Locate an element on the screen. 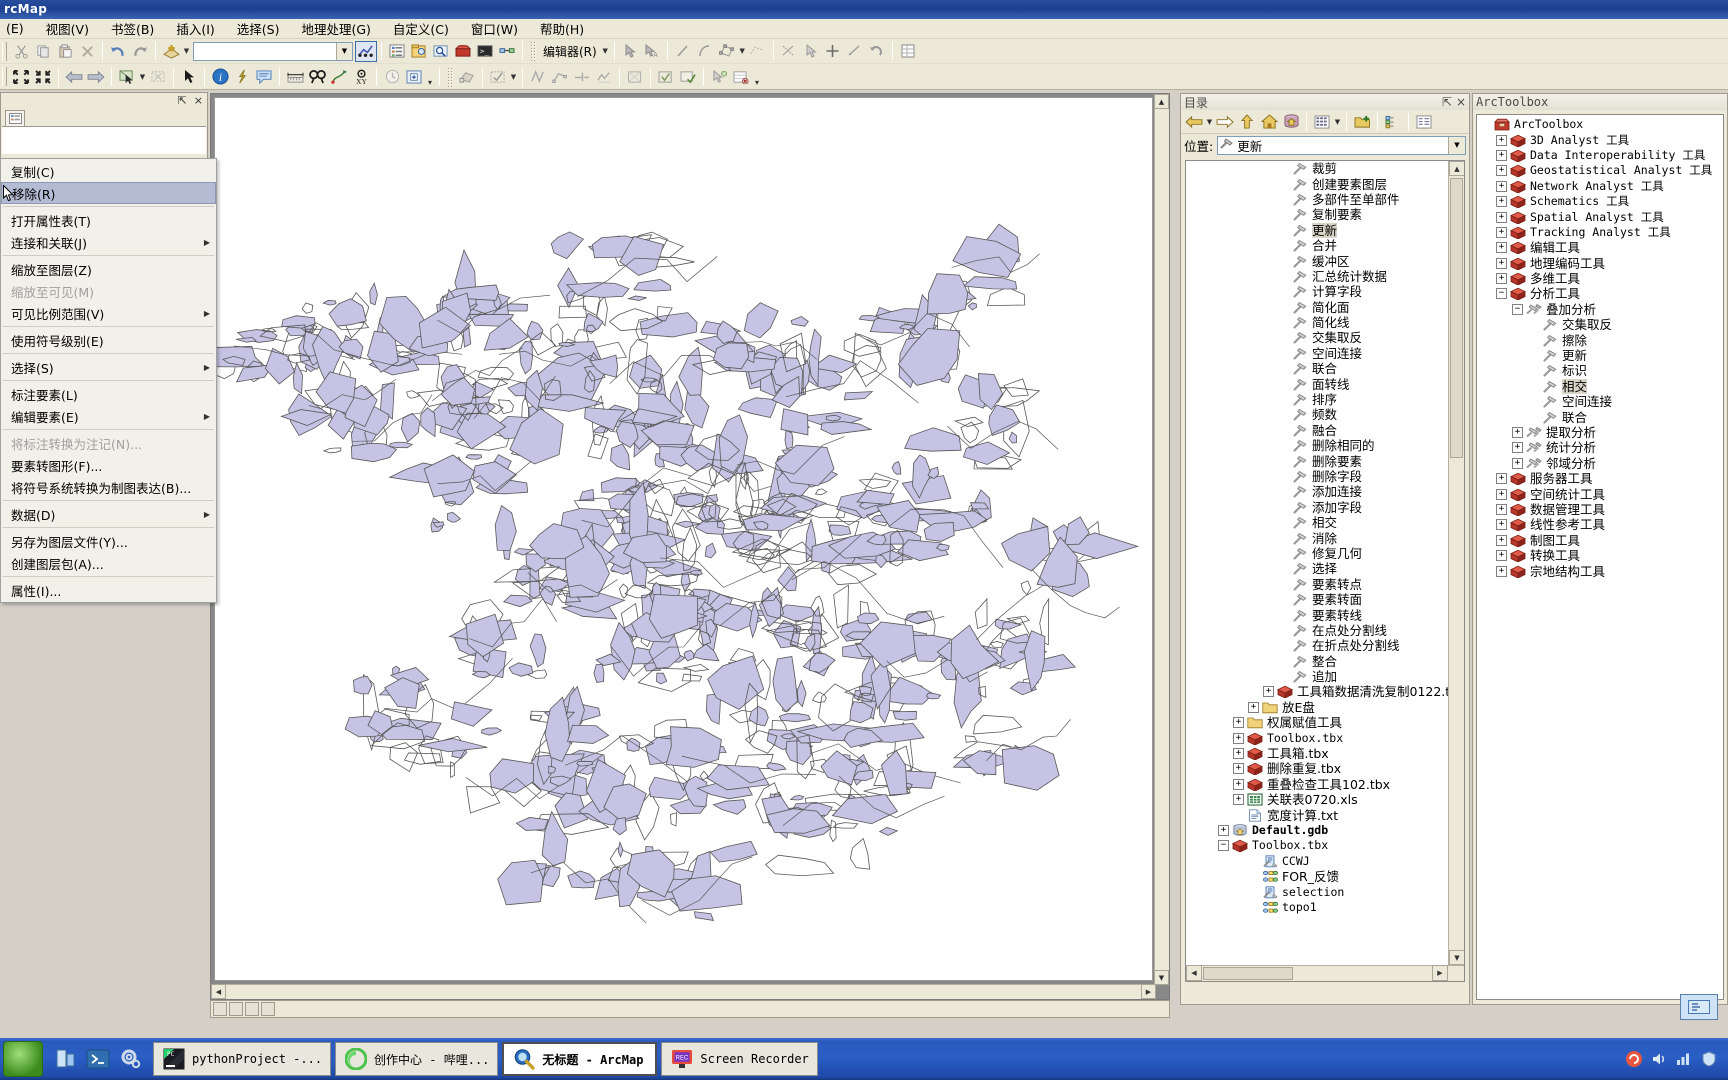 This screenshot has width=1728, height=1080. refresh-view-button is located at coordinates (252, 1009).